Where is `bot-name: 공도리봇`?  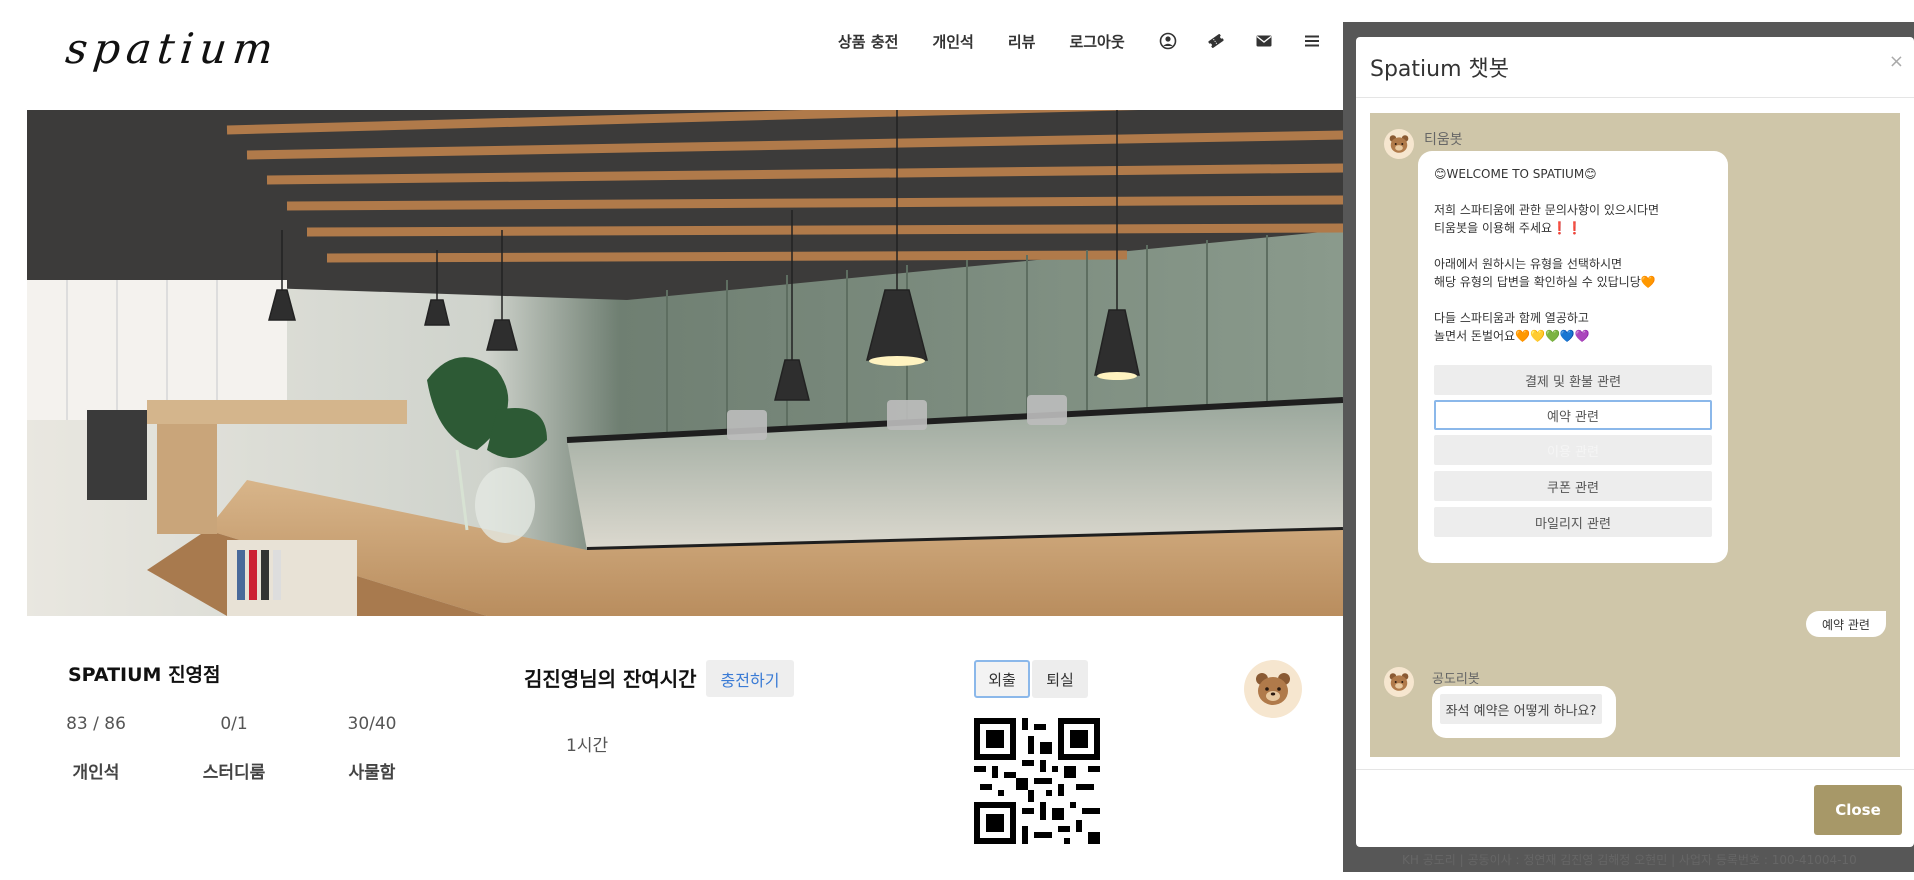
bot-name: 공도리봇 is located at coordinates (1456, 679).